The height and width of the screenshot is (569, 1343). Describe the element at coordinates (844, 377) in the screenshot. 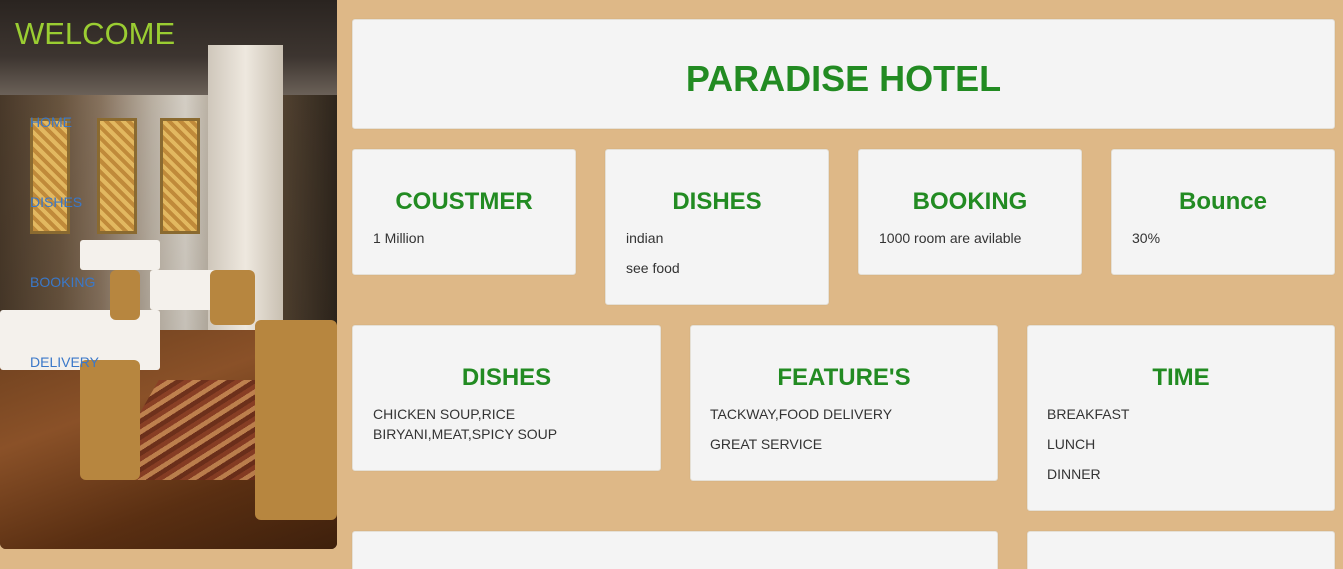

I see `card-title: FEATURE'S` at that location.